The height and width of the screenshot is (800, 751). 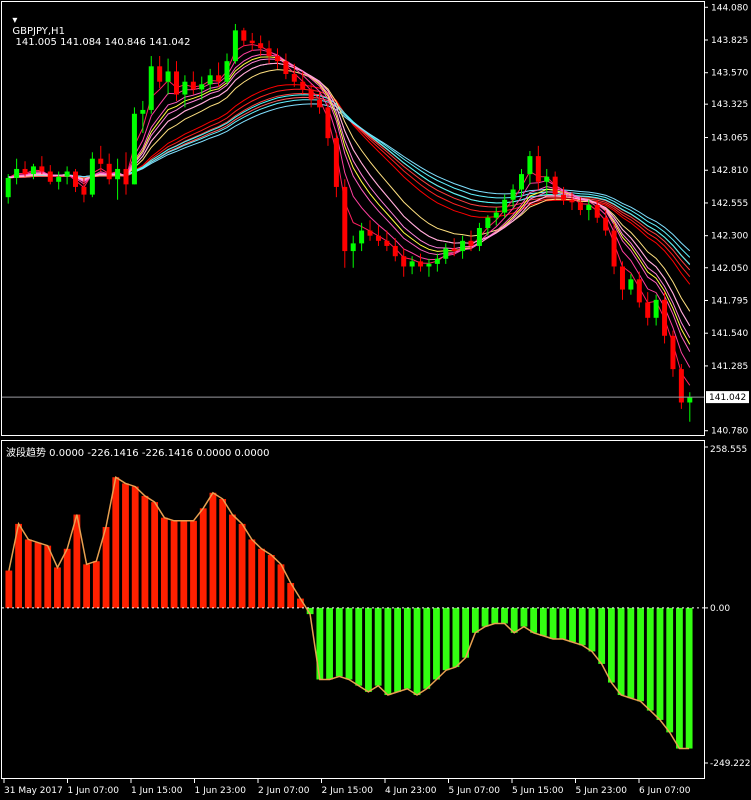 I want to click on time-tick-label: 1 Jun 23:00, so click(x=221, y=791).